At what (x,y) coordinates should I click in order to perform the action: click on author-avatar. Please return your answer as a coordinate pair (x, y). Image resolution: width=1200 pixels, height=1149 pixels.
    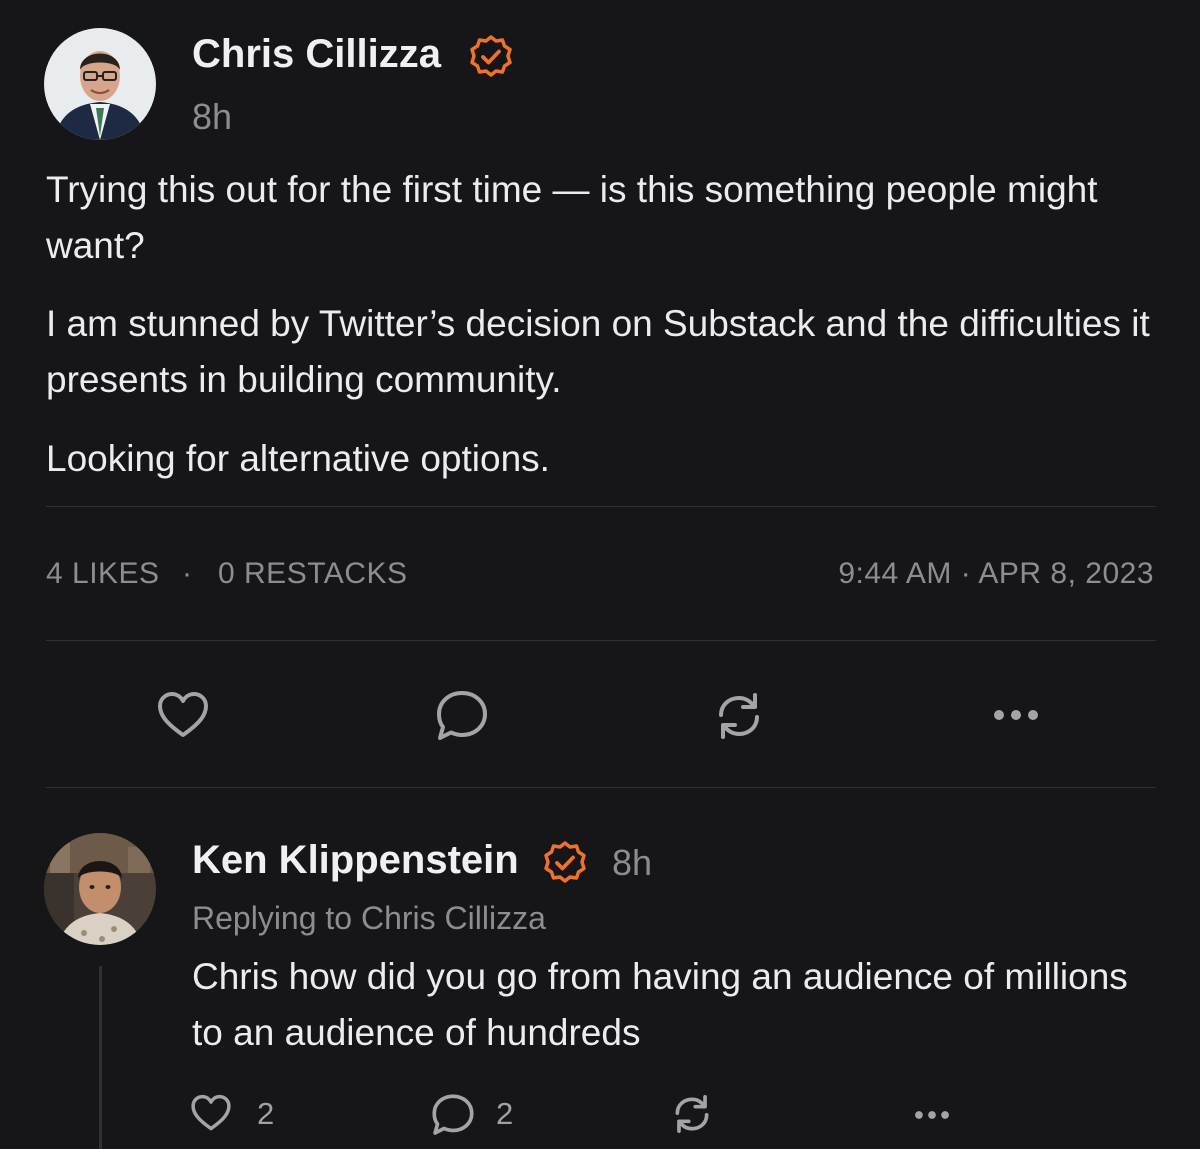
    Looking at the image, I should click on (100, 84).